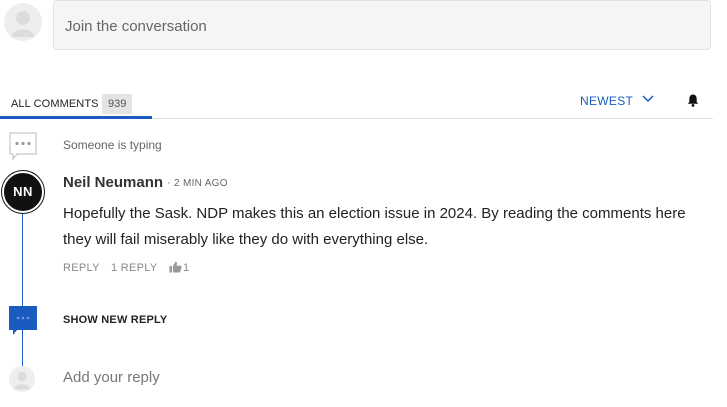  I want to click on comment-count-badge: 939, so click(117, 104).